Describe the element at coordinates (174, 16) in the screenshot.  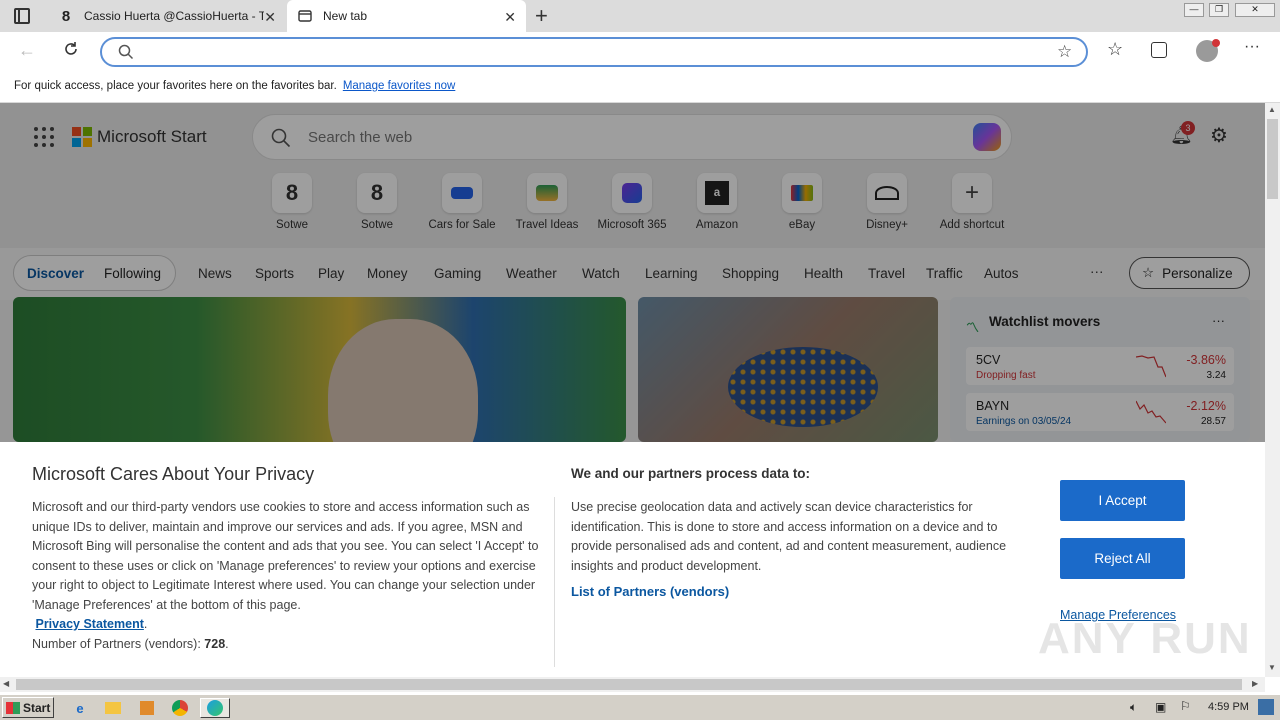
I see `tab-title: Cassio Huerta @CassioHuerta - T` at that location.